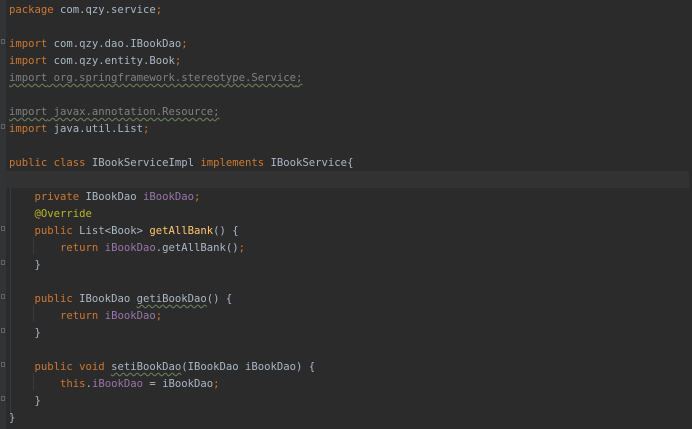 Image resolution: width=692 pixels, height=429 pixels. Describe the element at coordinates (197, 248) in the screenshot. I see `method-call: .getAllBank()` at that location.